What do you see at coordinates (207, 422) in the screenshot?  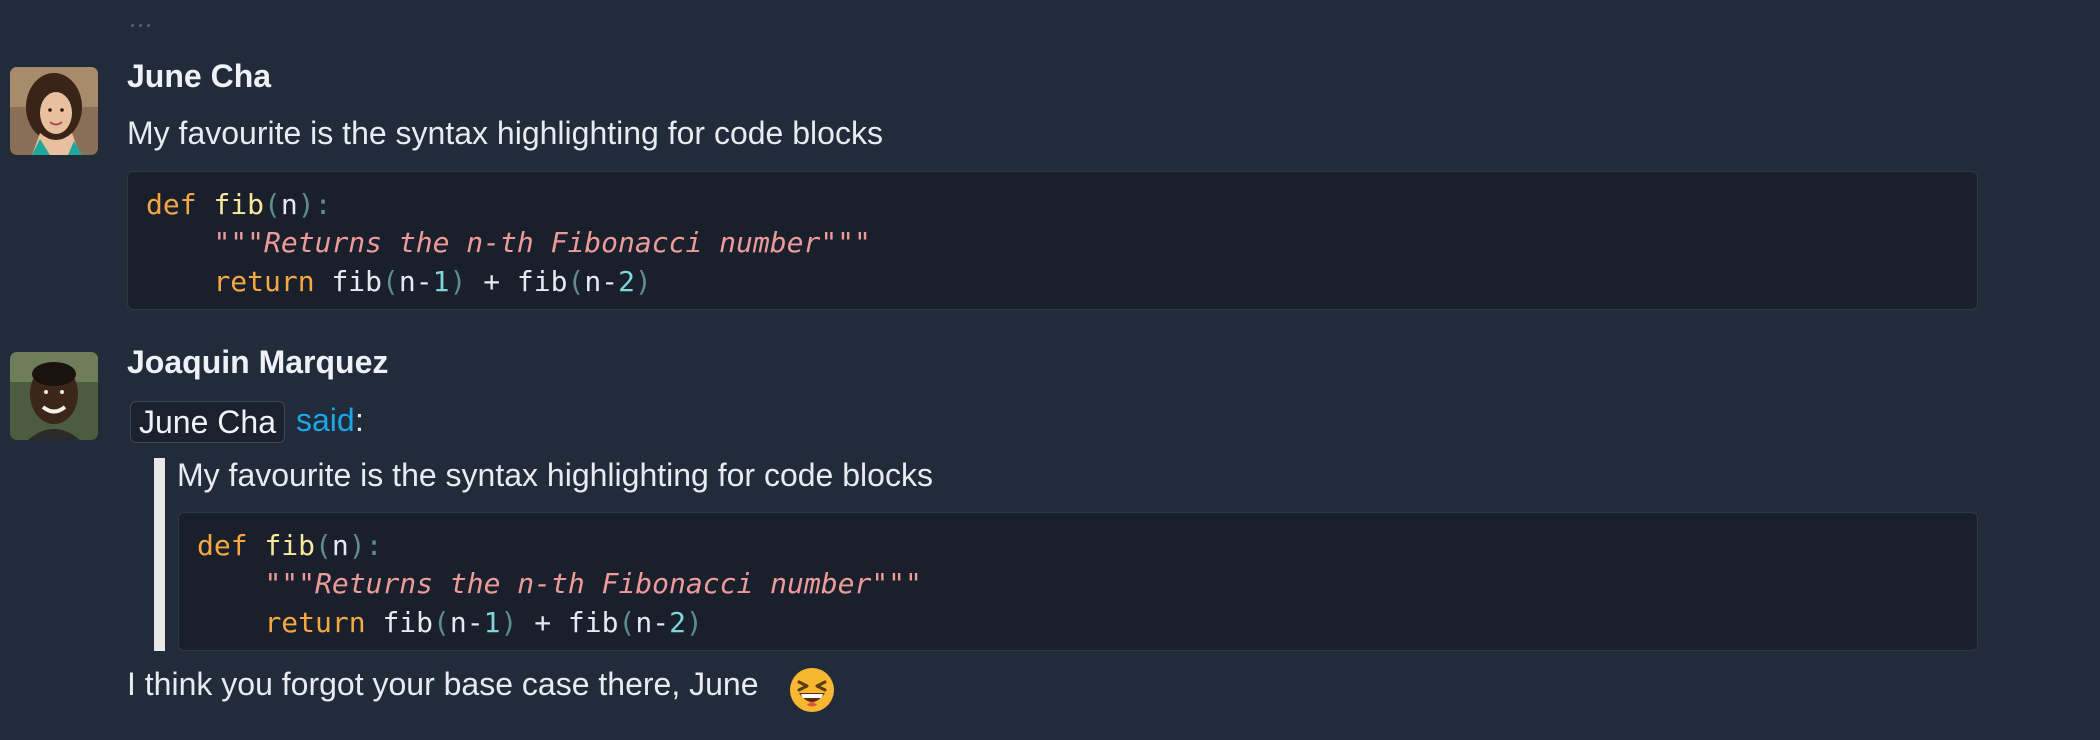 I see `mention-chip: June Cha` at bounding box center [207, 422].